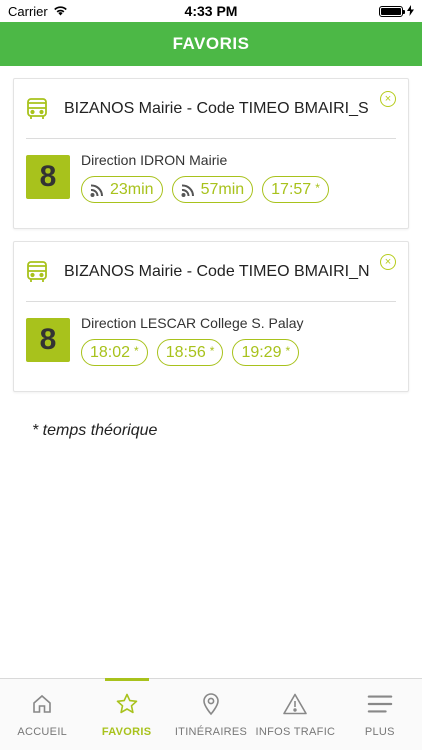 The image size is (422, 750). I want to click on time-value: 17:57, so click(291, 189).